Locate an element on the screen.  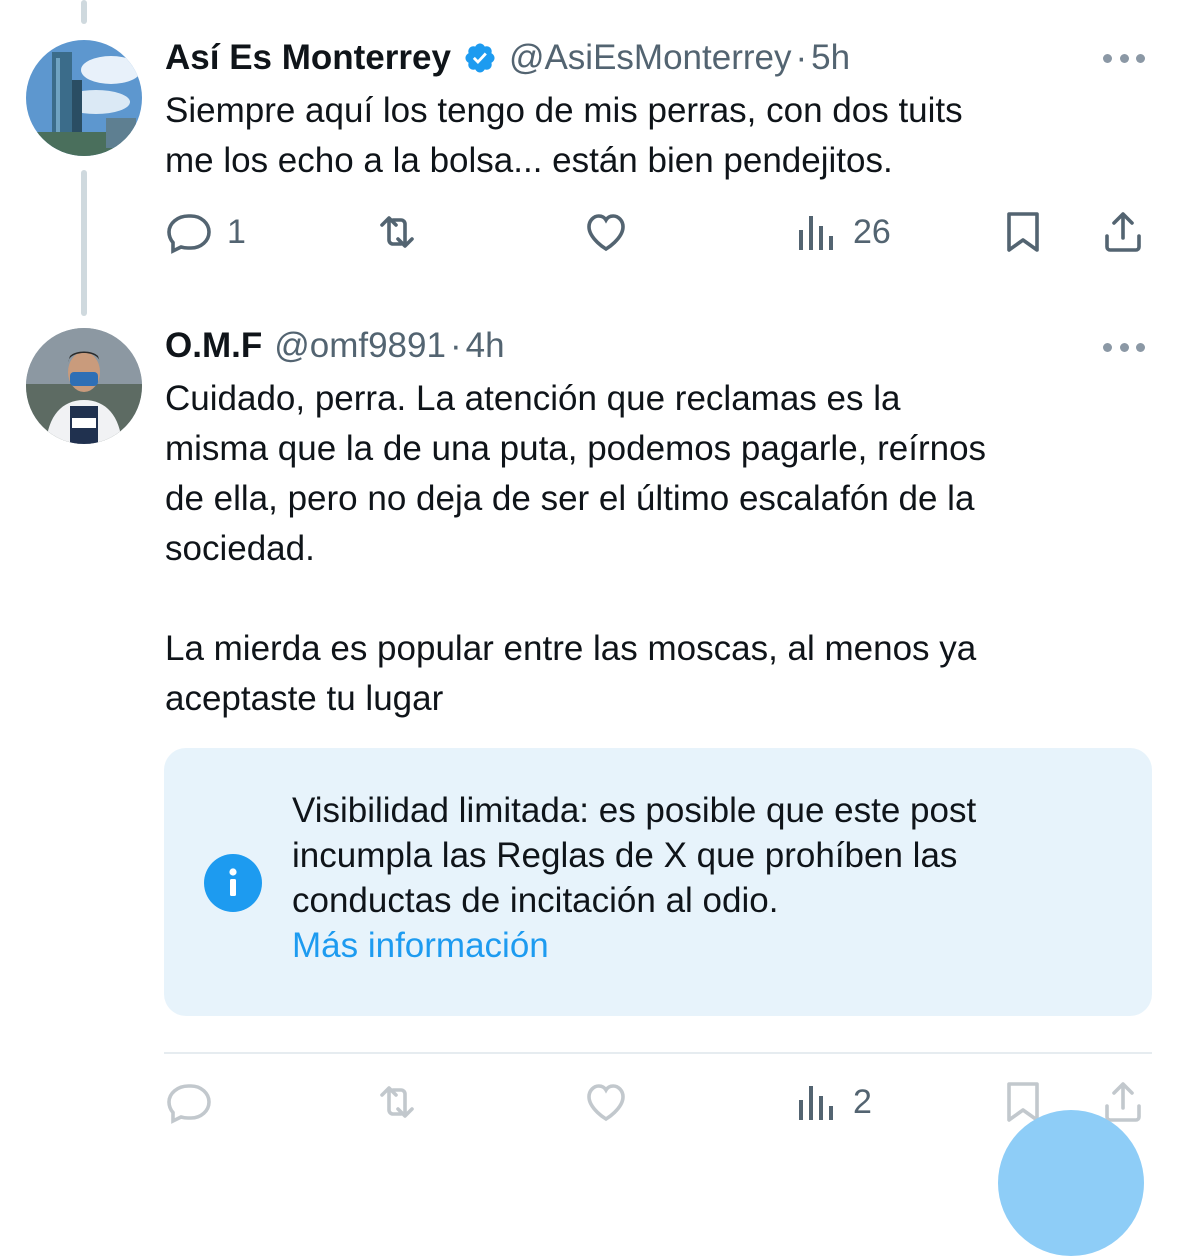
thread-line-top is located at coordinates (84, 12).